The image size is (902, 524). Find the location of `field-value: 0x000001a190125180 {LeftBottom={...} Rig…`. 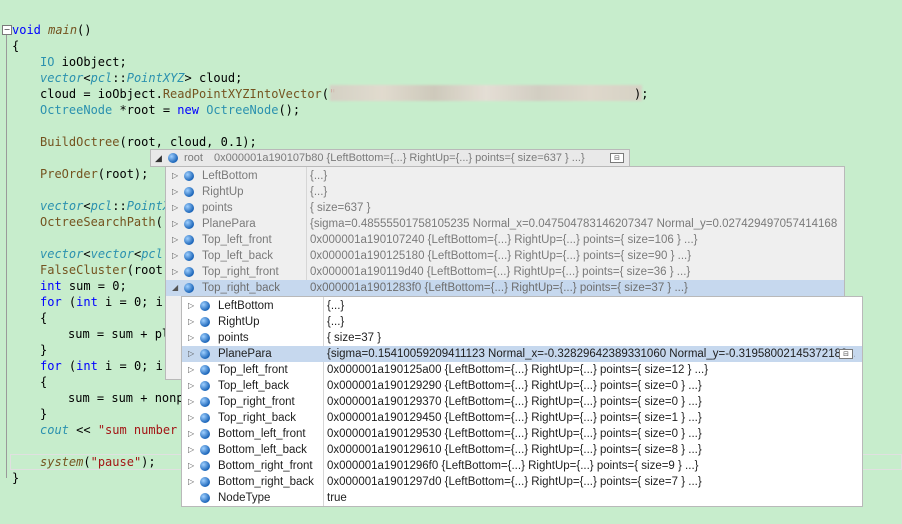

field-value: 0x000001a190125180 {LeftBottom={...} Rig… is located at coordinates (575, 256).